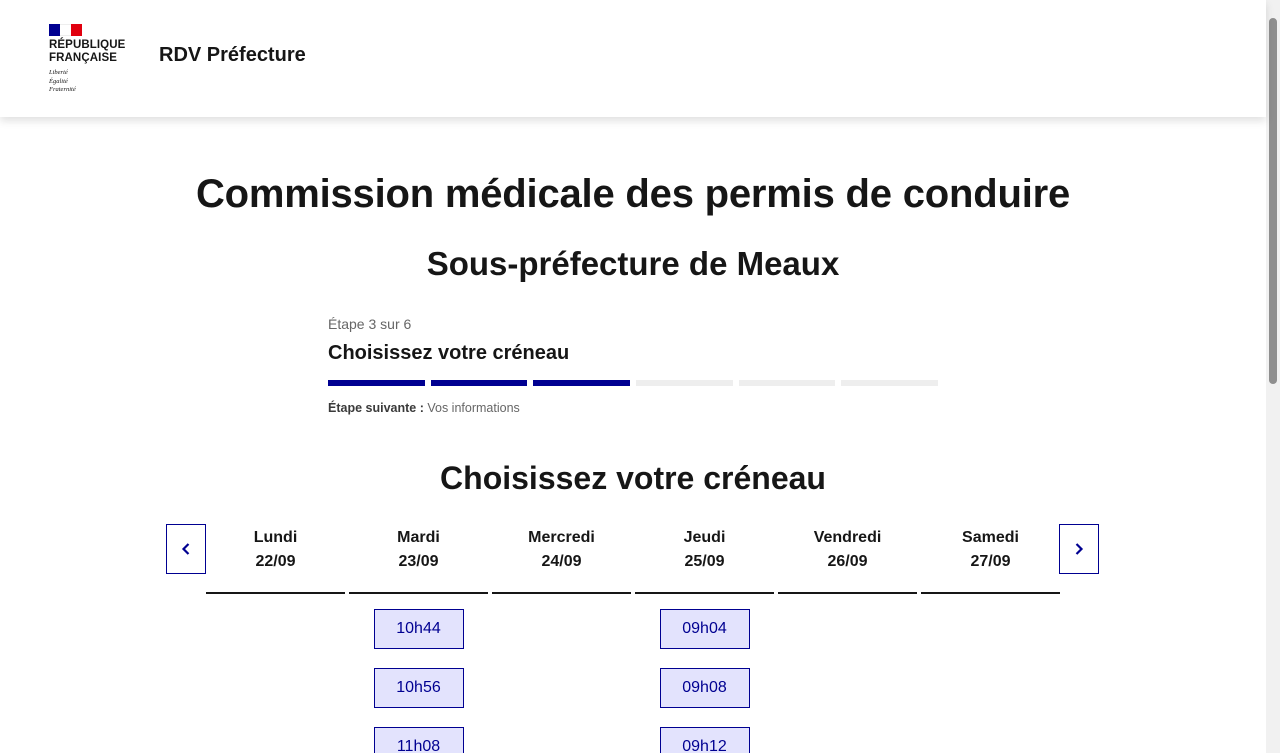 This screenshot has height=753, width=1280. Describe the element at coordinates (990, 537) in the screenshot. I see `day-name: Samedi` at that location.